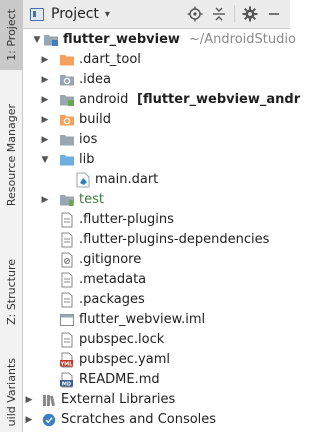  What do you see at coordinates (156, 240) in the screenshot?
I see `tree-row-flutter-plugins-dependencies: .flutter-plugins-dependencies` at bounding box center [156, 240].